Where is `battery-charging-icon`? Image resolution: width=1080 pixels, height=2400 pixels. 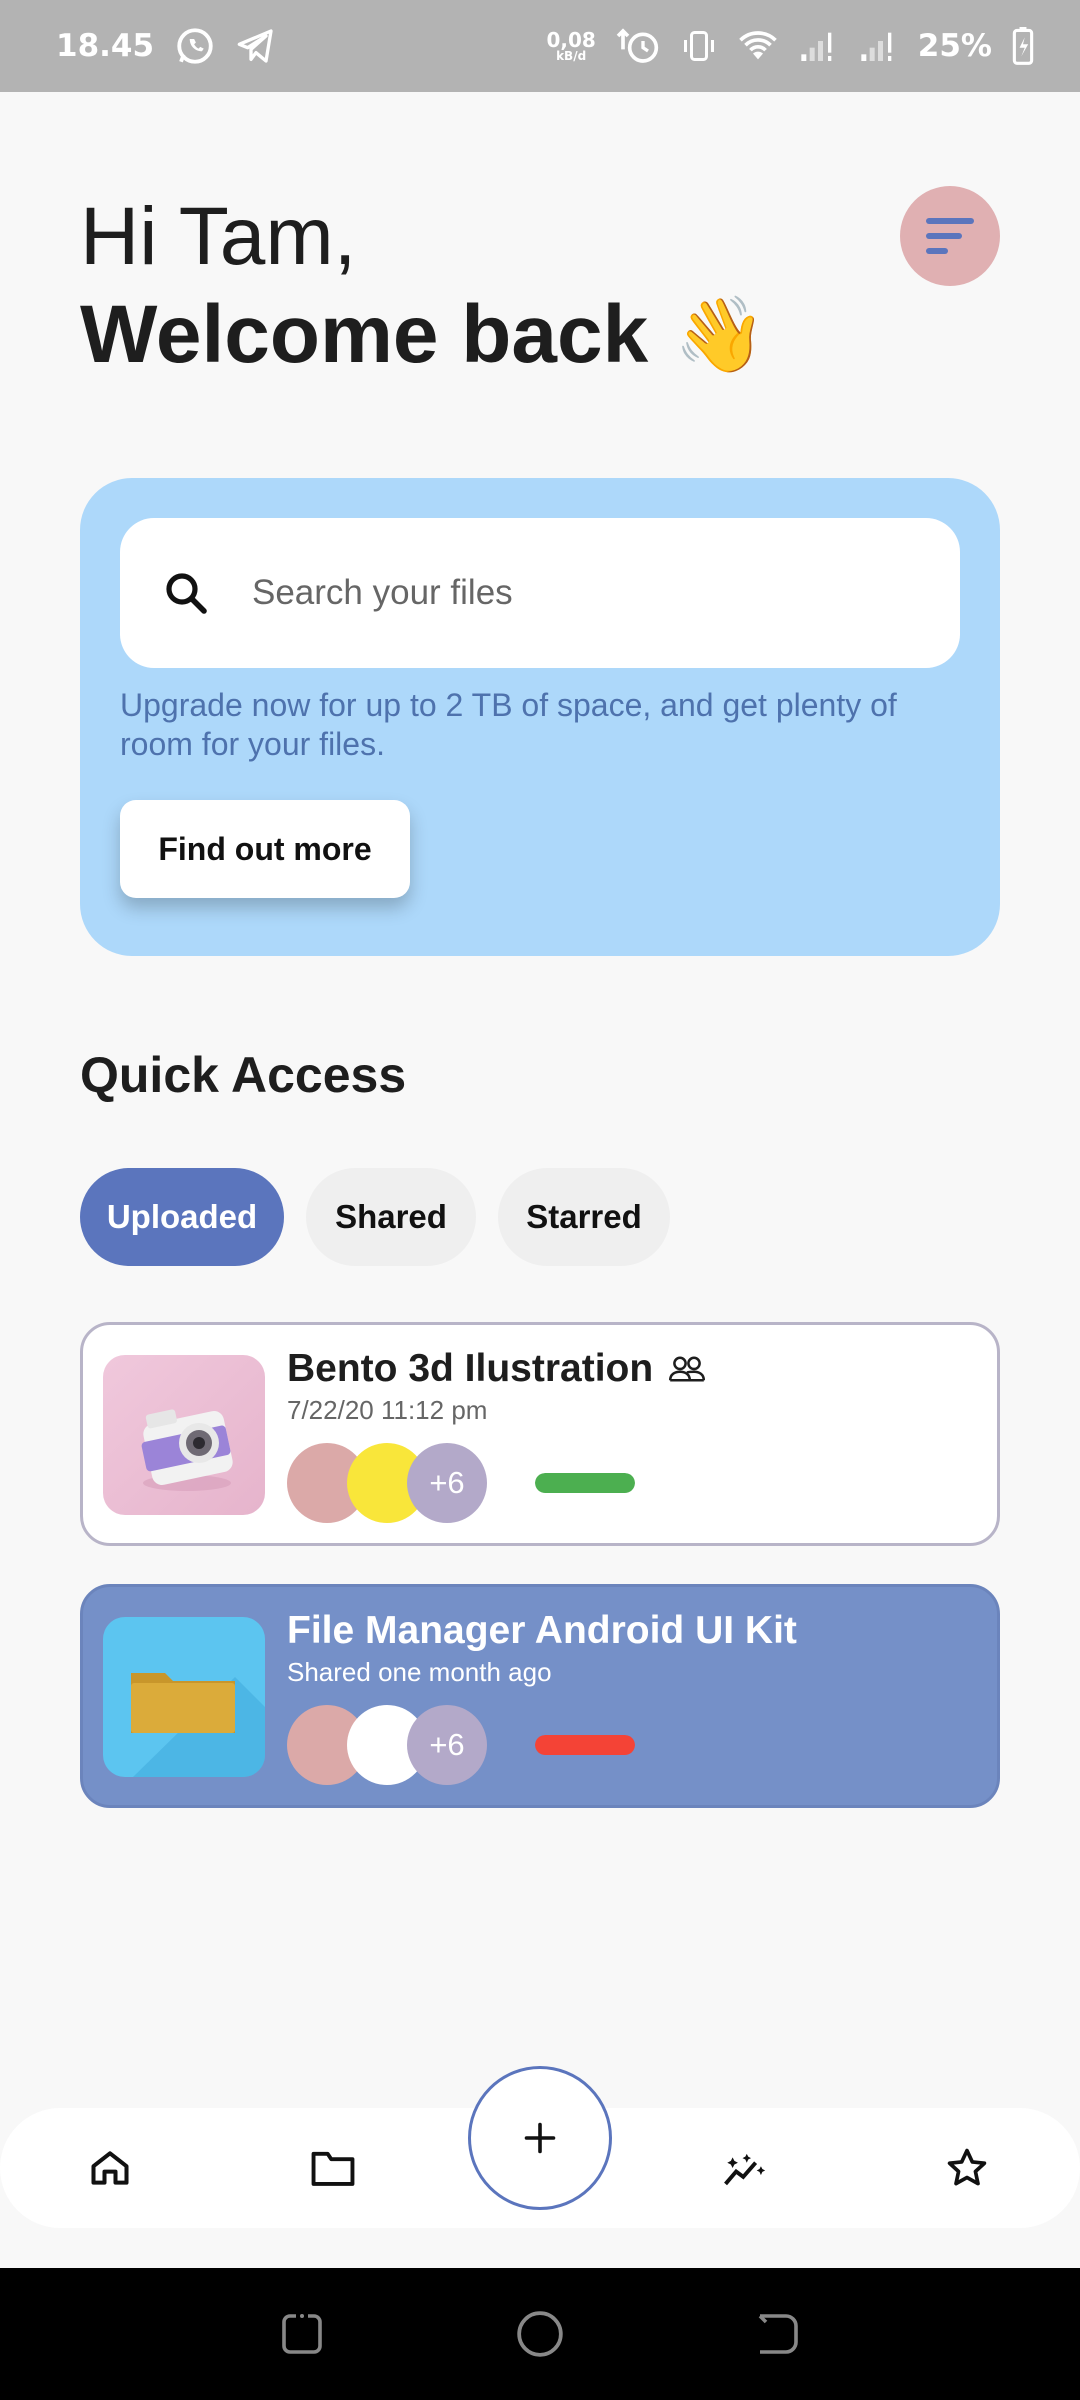 battery-charging-icon is located at coordinates (1023, 46).